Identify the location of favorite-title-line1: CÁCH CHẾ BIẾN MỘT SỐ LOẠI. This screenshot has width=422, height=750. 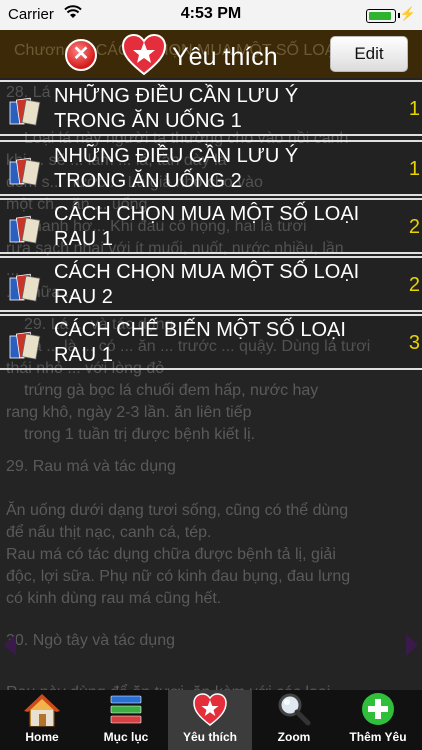
(200, 330).